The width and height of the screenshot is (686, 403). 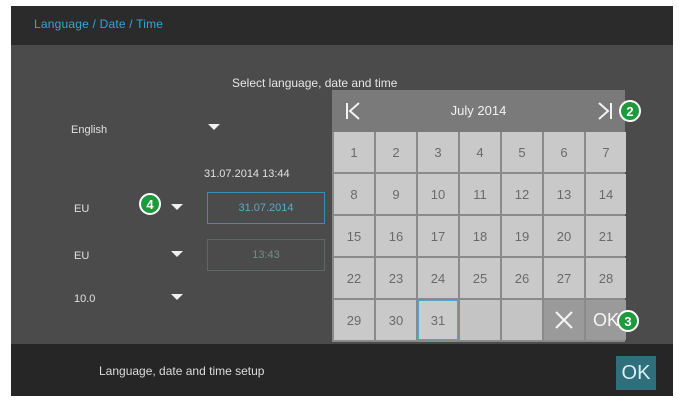 What do you see at coordinates (354, 152) in the screenshot?
I see `calendar-day-1: 1` at bounding box center [354, 152].